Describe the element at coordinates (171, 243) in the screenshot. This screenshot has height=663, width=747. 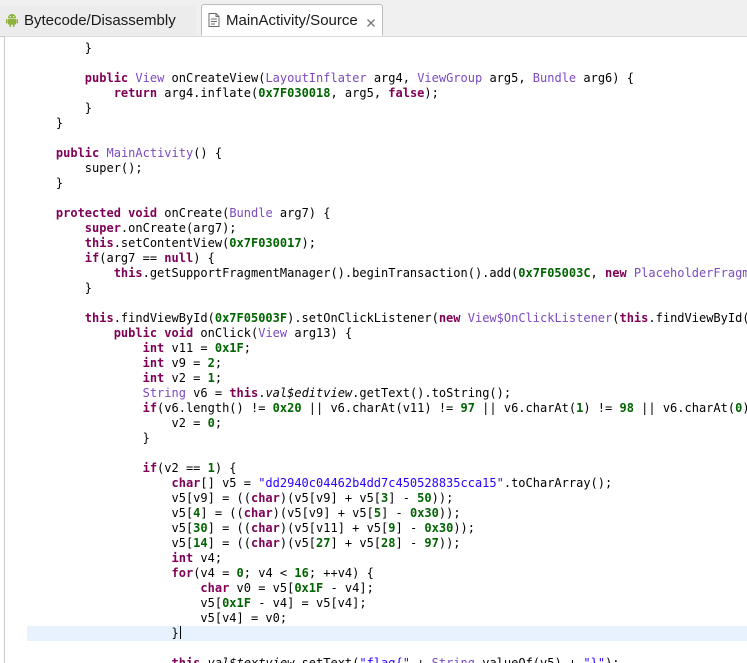
I see `code-line: this.setContentView(0x7F030017);` at that location.